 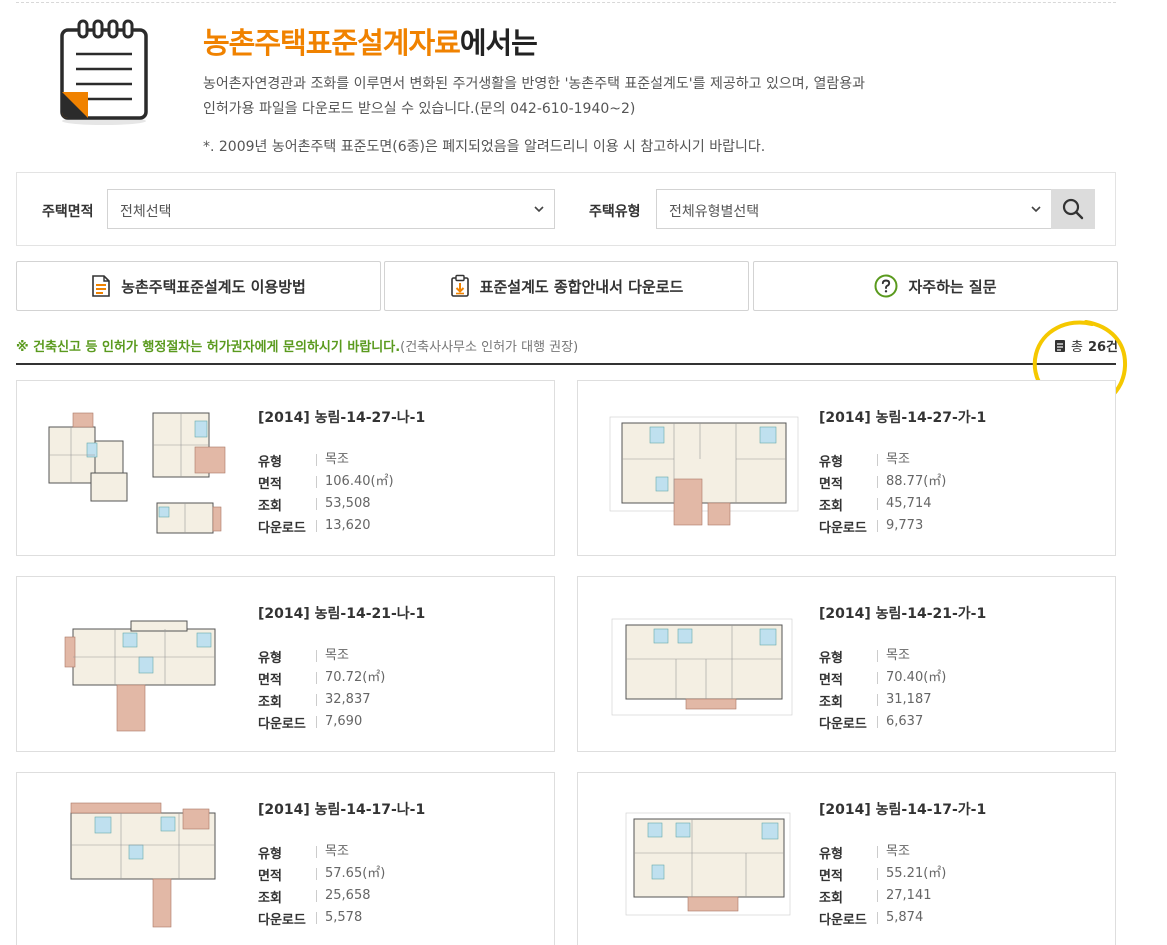 I want to click on card-details: 유형 목조 면적 70.72(㎡) 조회 32,837 다운로드 7,690, so click(x=321, y=689).